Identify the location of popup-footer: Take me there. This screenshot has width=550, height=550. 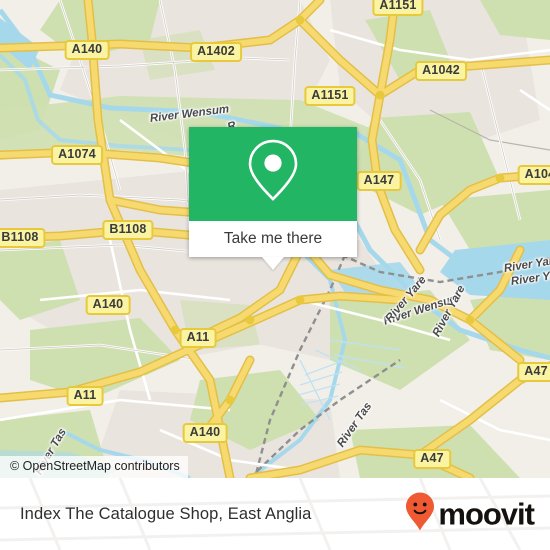
(273, 245).